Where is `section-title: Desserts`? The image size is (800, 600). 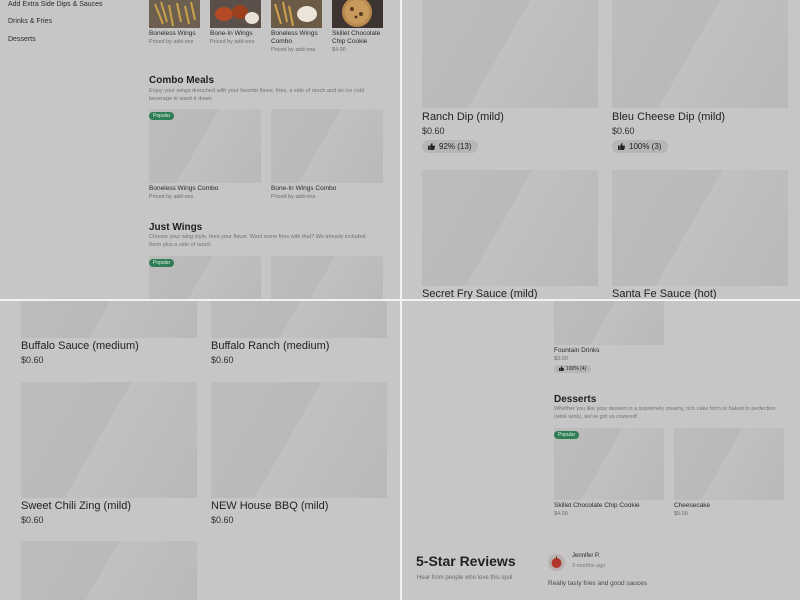 section-title: Desserts is located at coordinates (575, 399).